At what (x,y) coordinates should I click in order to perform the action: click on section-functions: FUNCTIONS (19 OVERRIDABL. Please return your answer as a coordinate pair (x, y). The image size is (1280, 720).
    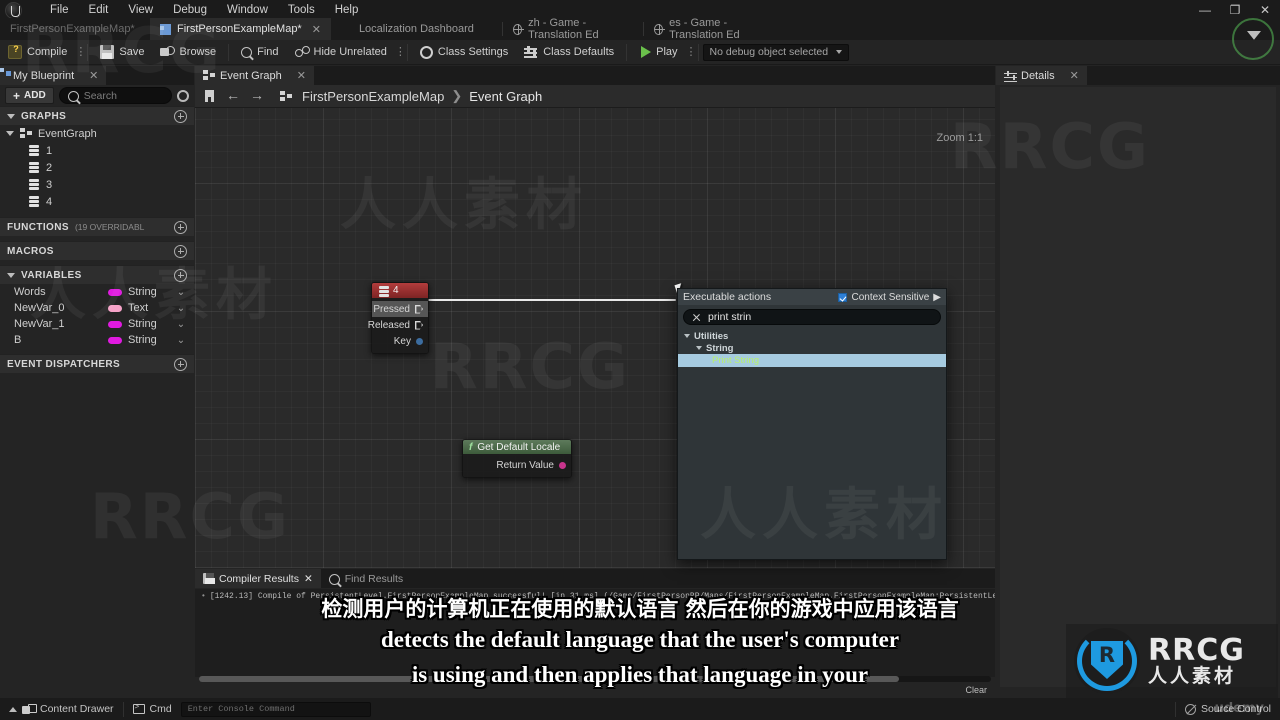
    Looking at the image, I should click on (97, 226).